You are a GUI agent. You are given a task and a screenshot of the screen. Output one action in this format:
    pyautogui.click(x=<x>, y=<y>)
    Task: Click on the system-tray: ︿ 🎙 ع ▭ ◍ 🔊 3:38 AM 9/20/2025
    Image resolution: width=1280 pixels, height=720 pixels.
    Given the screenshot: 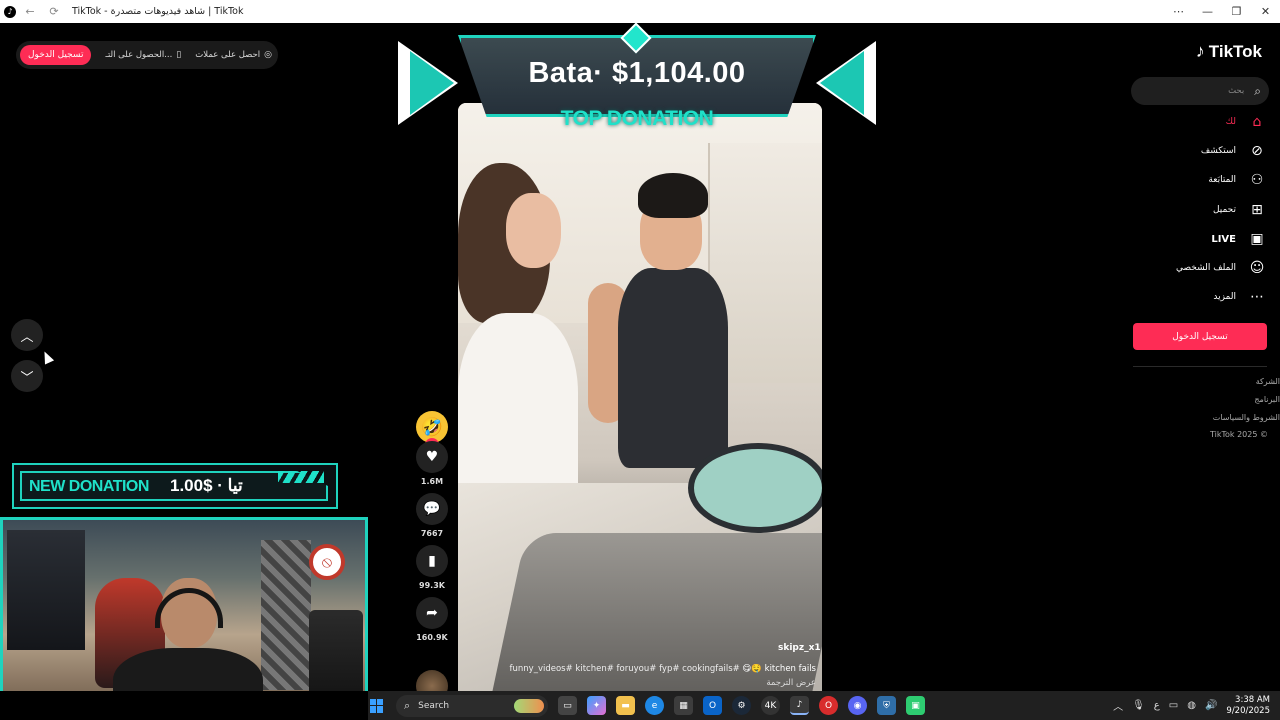 What is the action you would take?
    pyautogui.click(x=1191, y=705)
    